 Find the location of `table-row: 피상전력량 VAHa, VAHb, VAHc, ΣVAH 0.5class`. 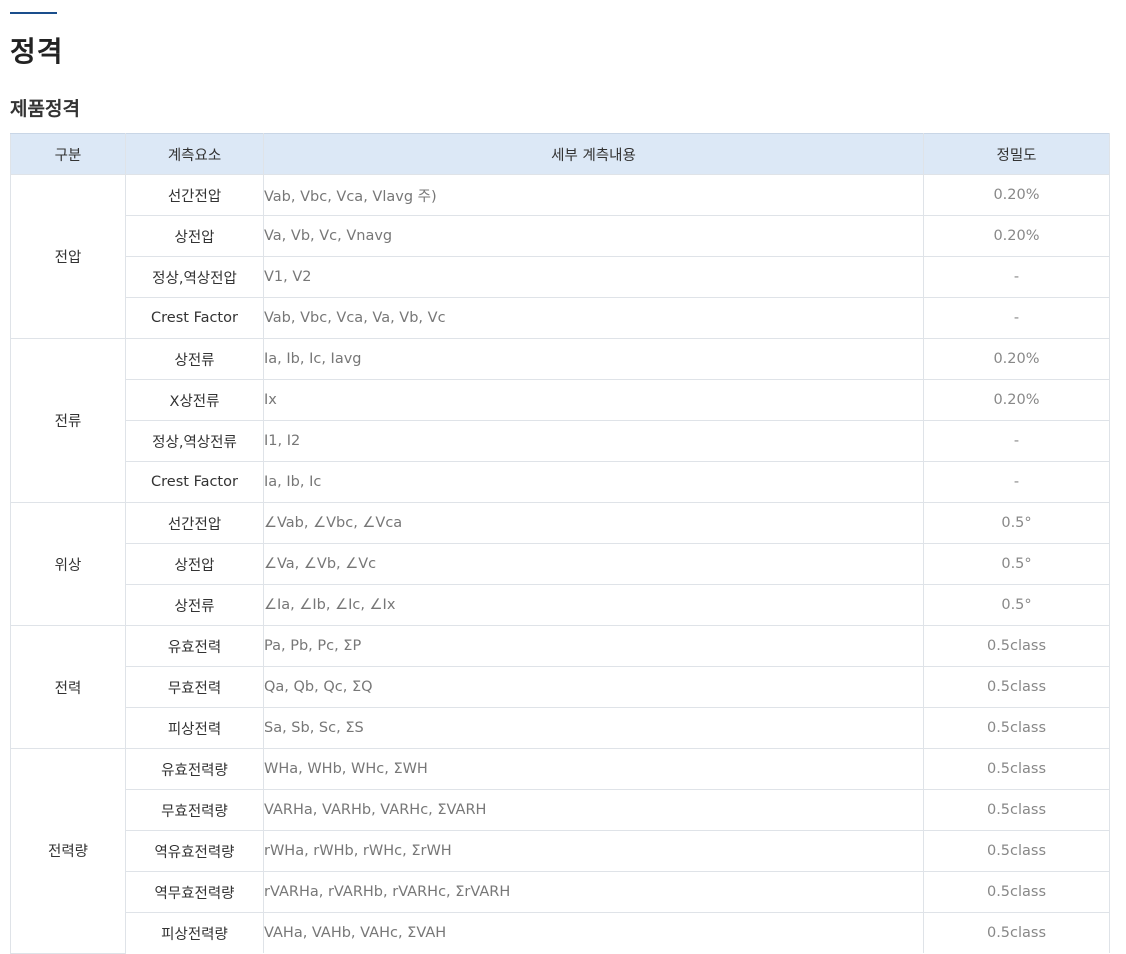

table-row: 피상전력량 VAHa, VAHb, VAHc, ΣVAH 0.5class is located at coordinates (560, 932).